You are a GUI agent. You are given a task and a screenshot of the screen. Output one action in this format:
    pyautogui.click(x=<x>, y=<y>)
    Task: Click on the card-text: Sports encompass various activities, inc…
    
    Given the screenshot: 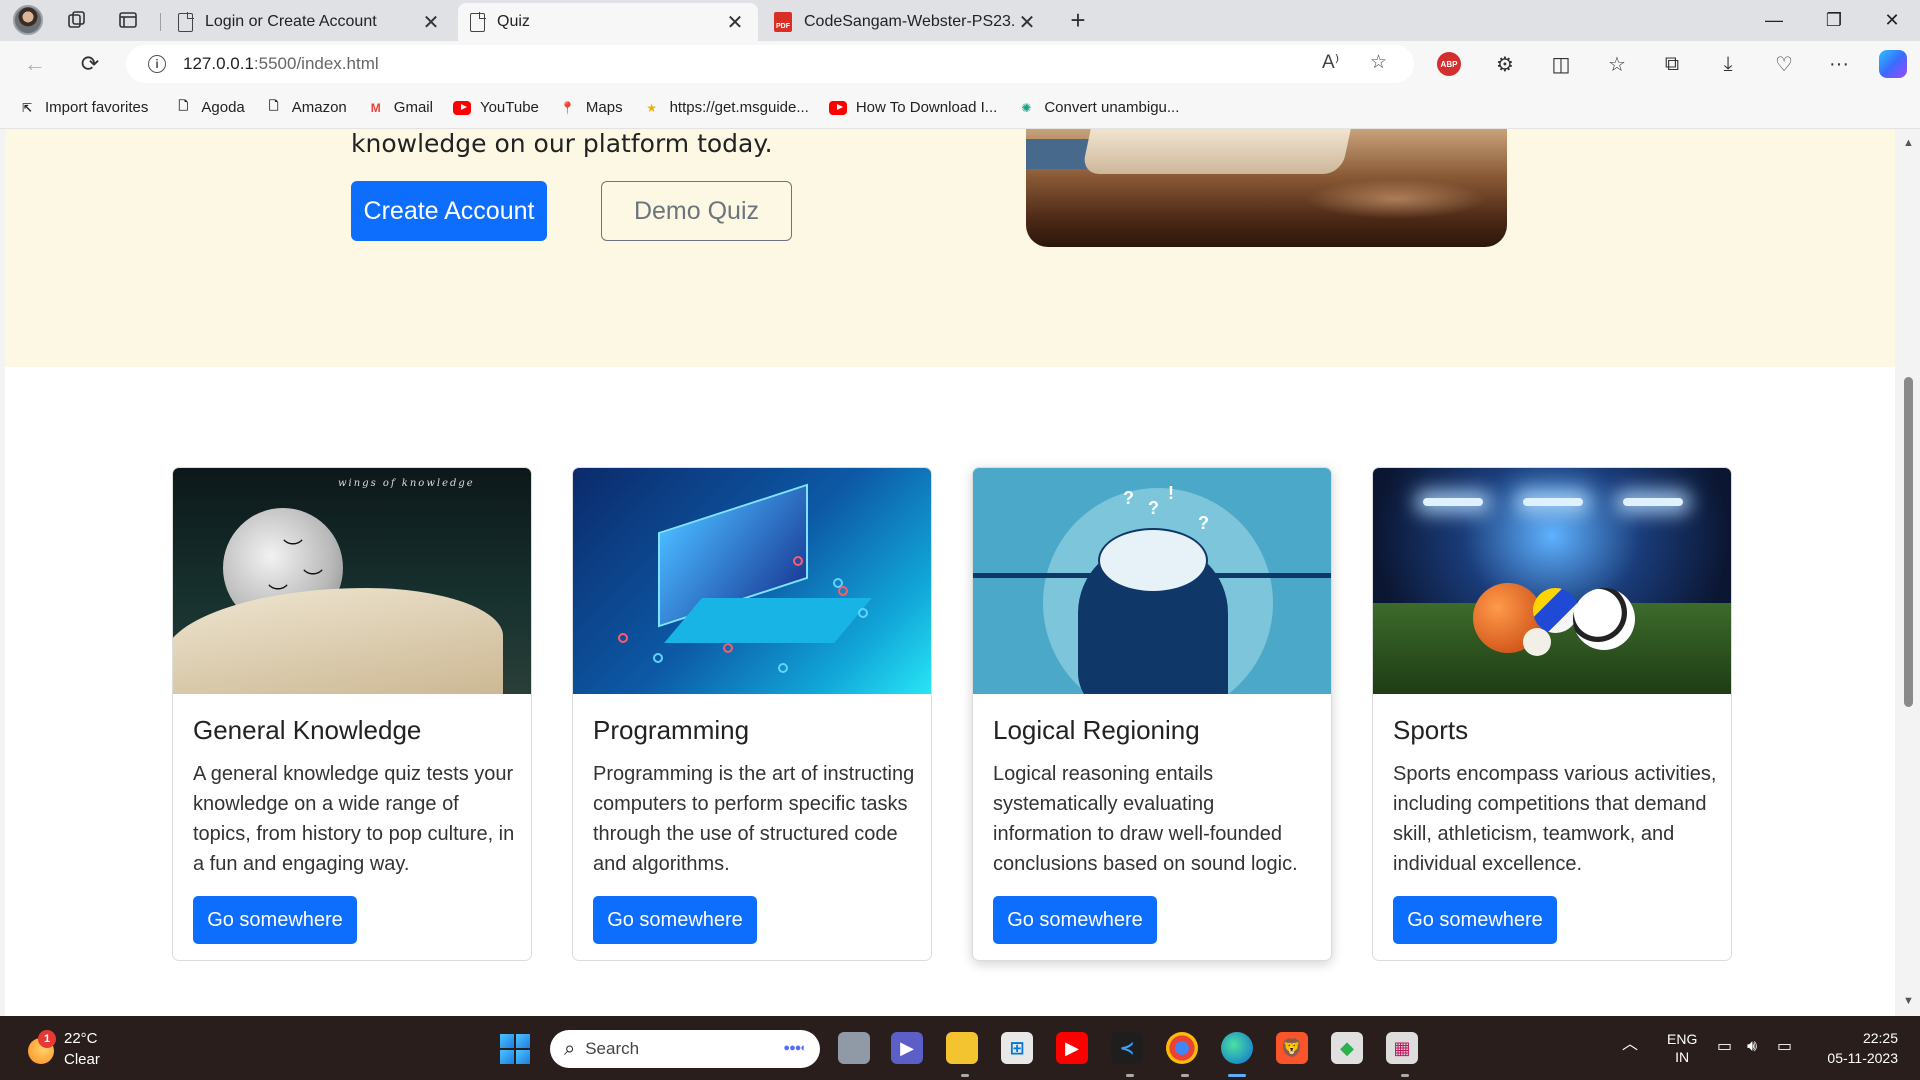 What is the action you would take?
    pyautogui.click(x=1555, y=819)
    